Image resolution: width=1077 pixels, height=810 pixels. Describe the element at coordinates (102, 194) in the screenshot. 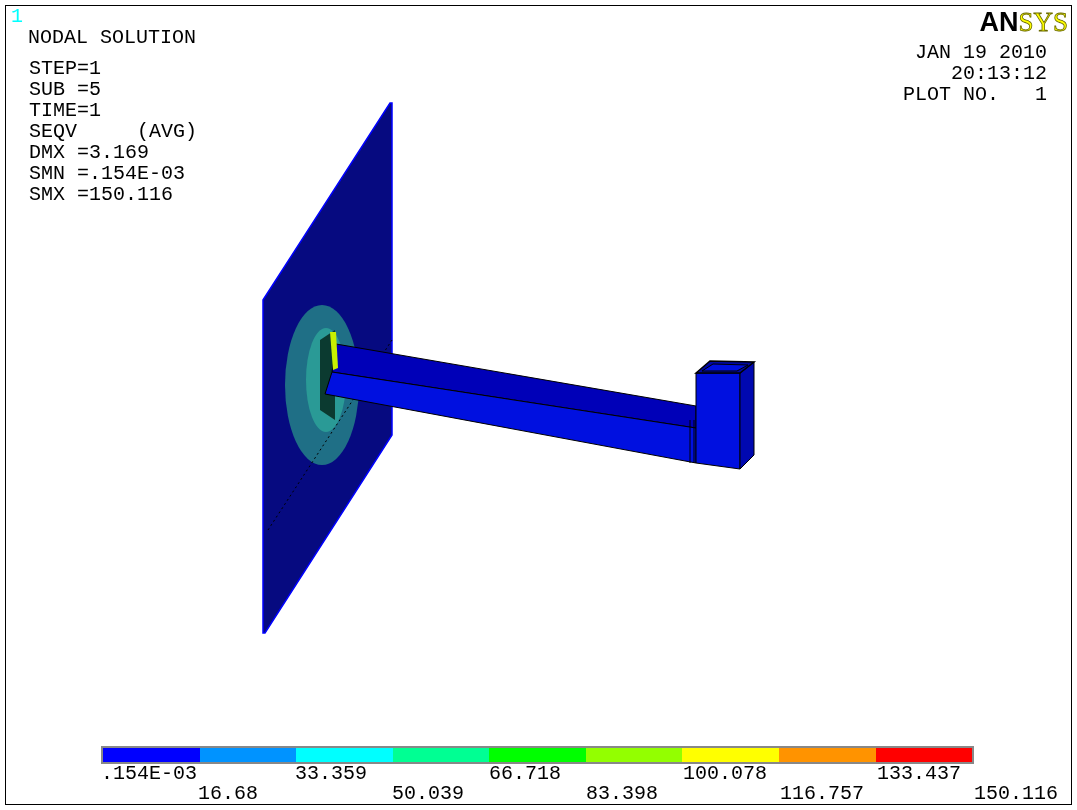

I see `solution-info-line: SMX =150.116` at that location.